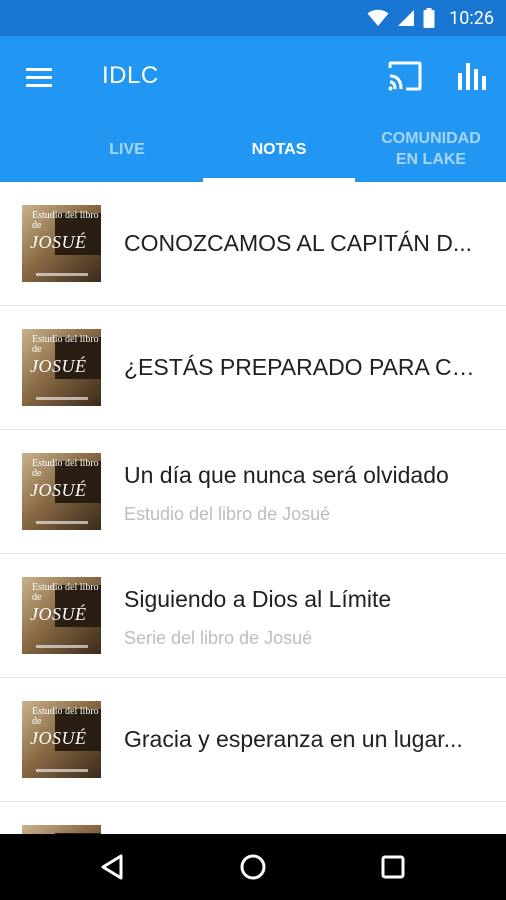 Image resolution: width=506 pixels, height=900 pixels. I want to click on app-title: IDLC, so click(130, 75).